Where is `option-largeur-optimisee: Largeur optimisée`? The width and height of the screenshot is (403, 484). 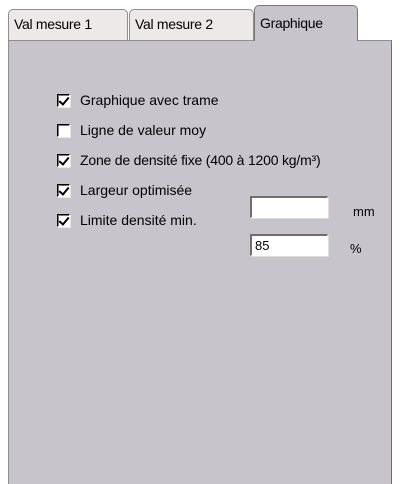
option-largeur-optimisee: Largeur optimisée is located at coordinates (124, 190).